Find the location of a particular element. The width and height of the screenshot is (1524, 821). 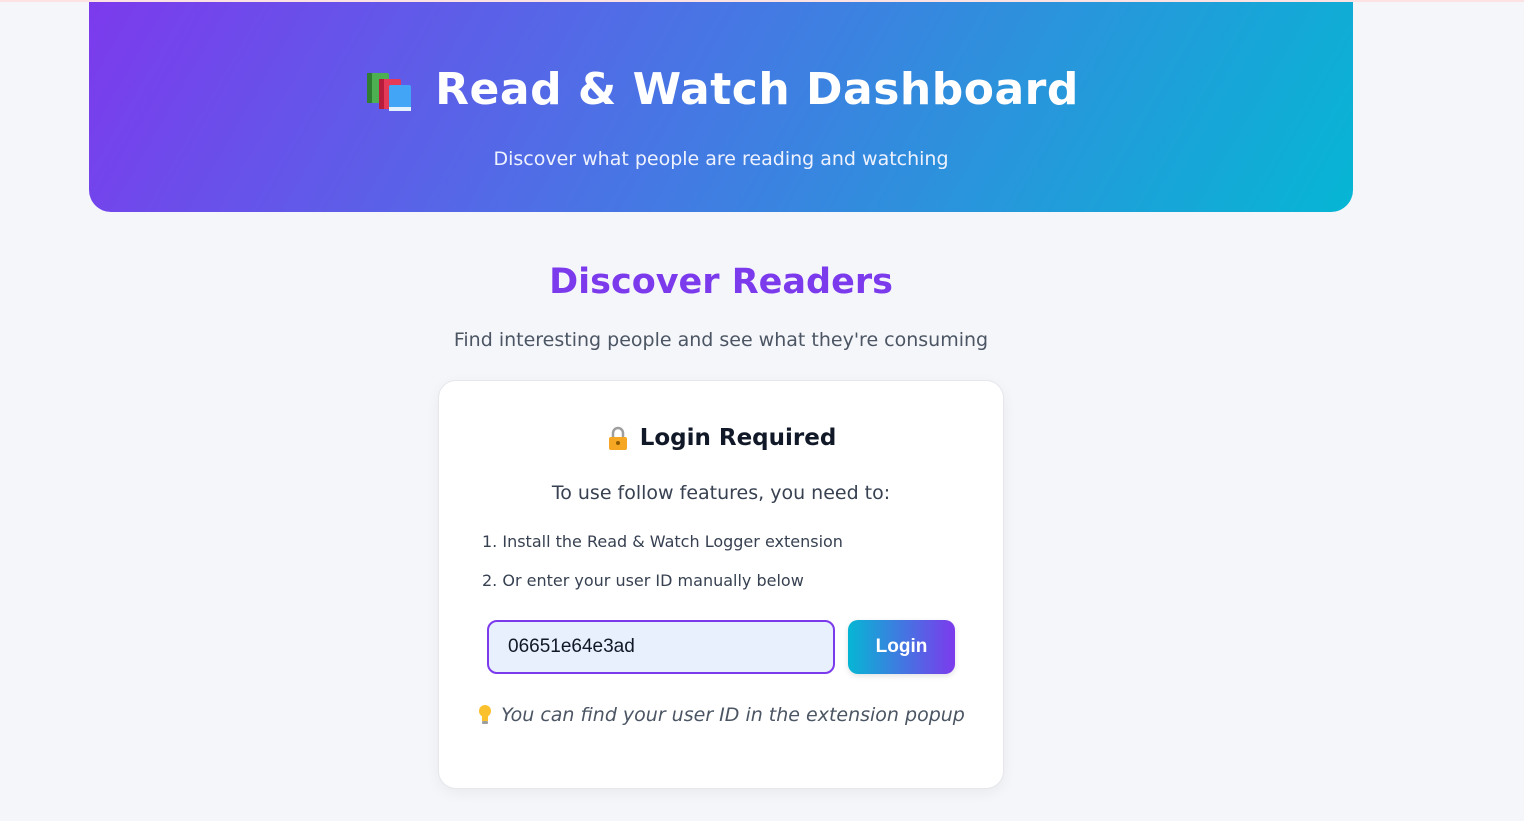

header-title-row: Read & Watch Dashboard is located at coordinates (721, 89).